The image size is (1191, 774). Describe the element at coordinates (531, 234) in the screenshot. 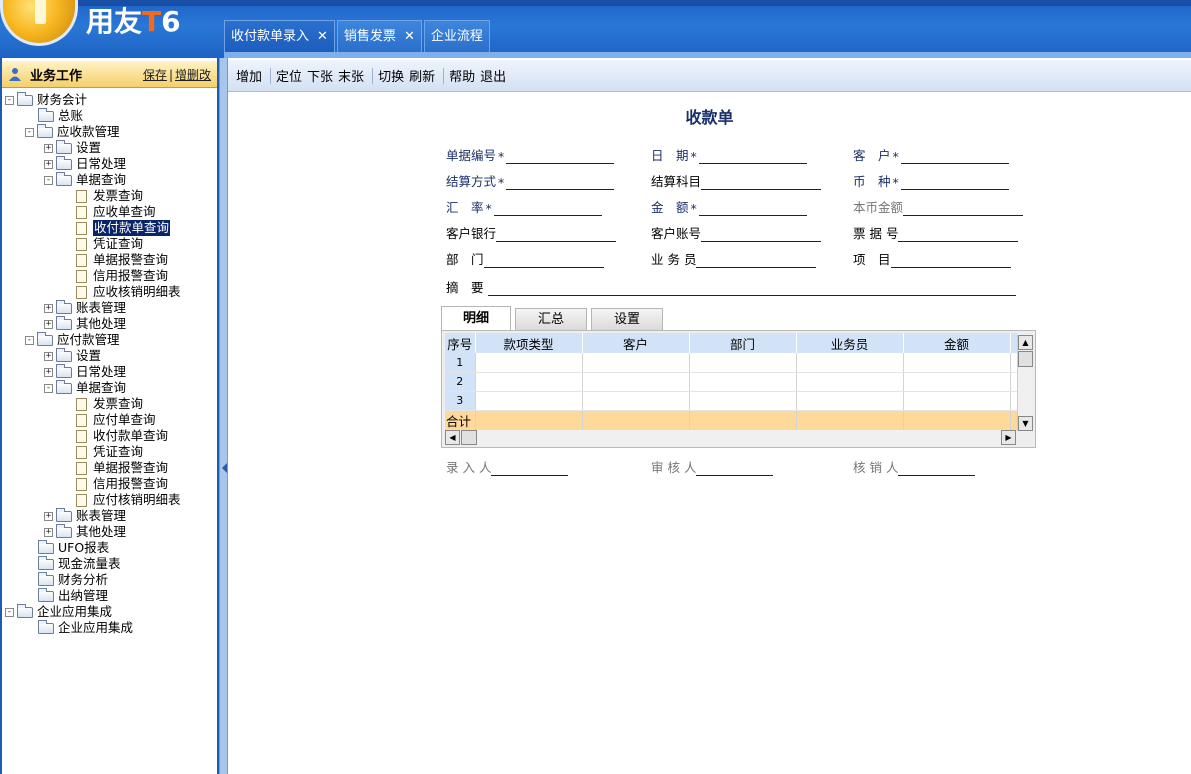

I see `customer-bank-field: 客户银行` at that location.